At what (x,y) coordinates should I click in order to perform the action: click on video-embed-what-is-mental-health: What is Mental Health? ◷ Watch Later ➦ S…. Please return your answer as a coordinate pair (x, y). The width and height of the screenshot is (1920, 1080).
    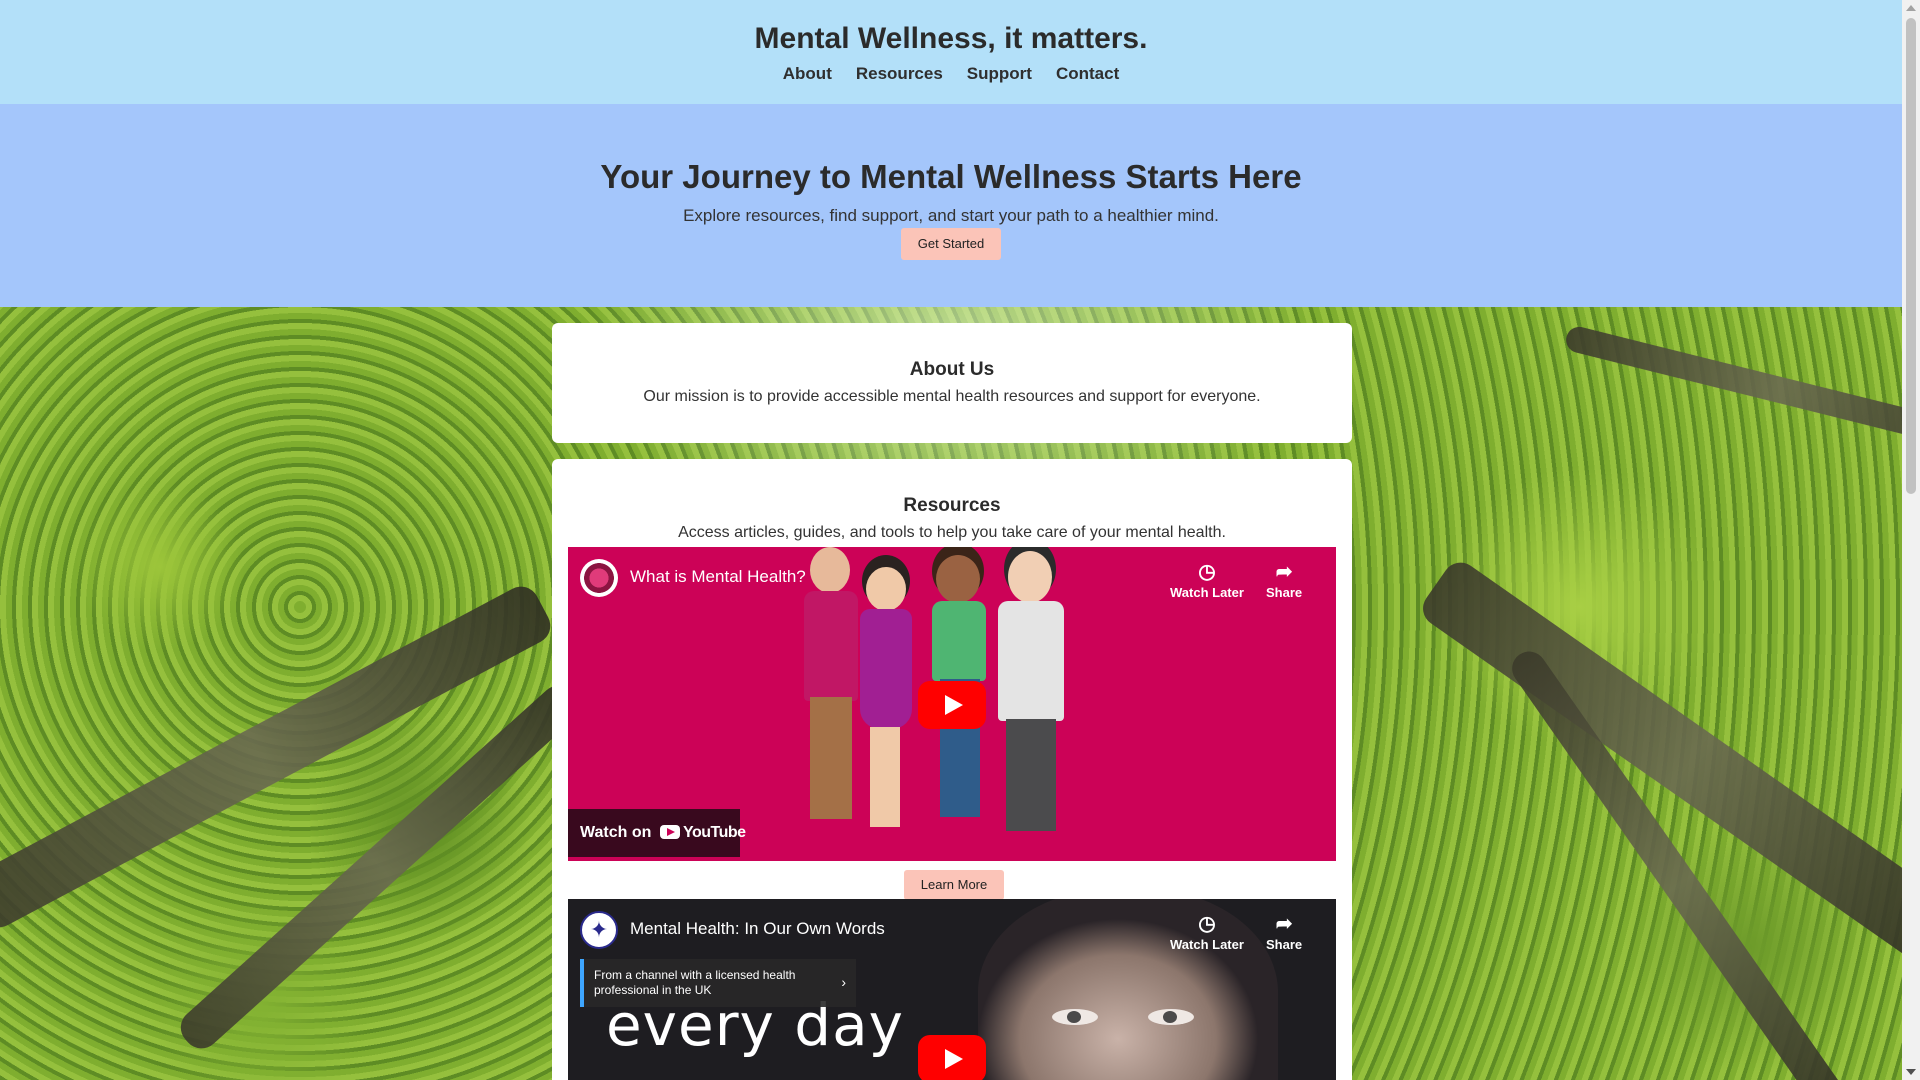
    Looking at the image, I should click on (952, 704).